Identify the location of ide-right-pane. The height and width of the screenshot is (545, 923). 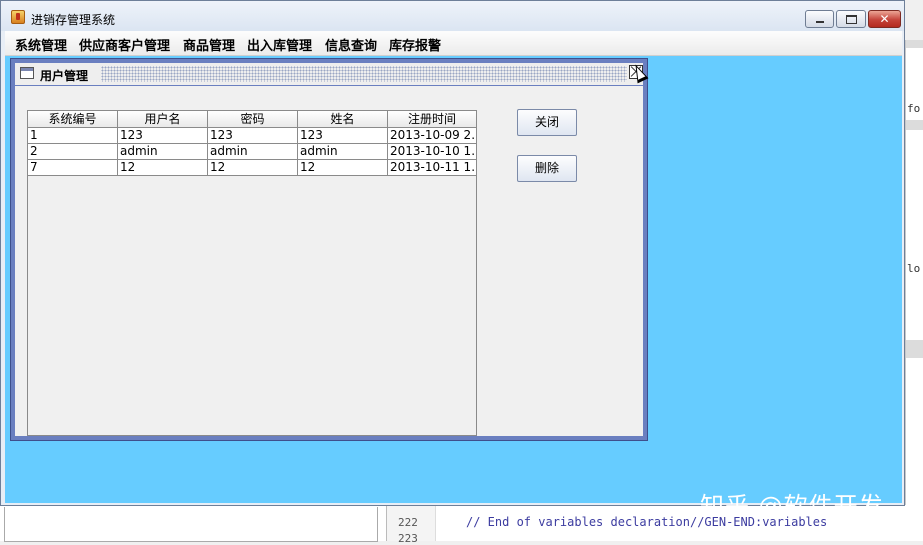
(914, 290).